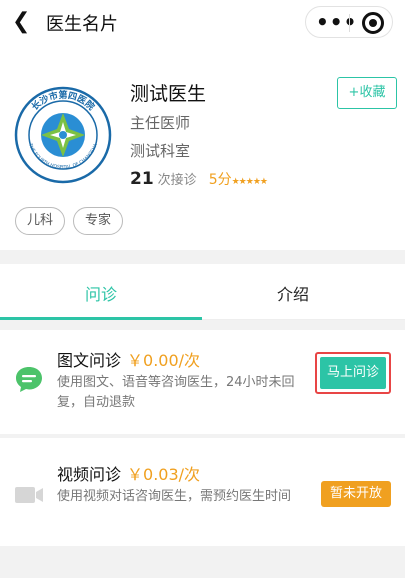 This screenshot has height=578, width=405. I want to click on close-target-icon, so click(373, 23).